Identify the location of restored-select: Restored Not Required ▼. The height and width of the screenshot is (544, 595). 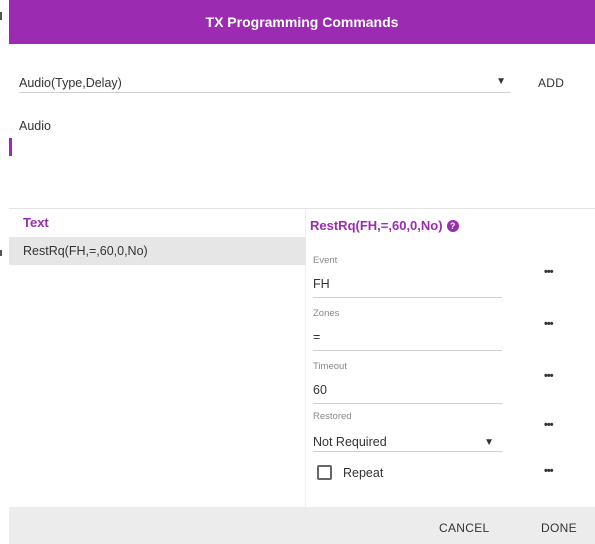
(407, 431).